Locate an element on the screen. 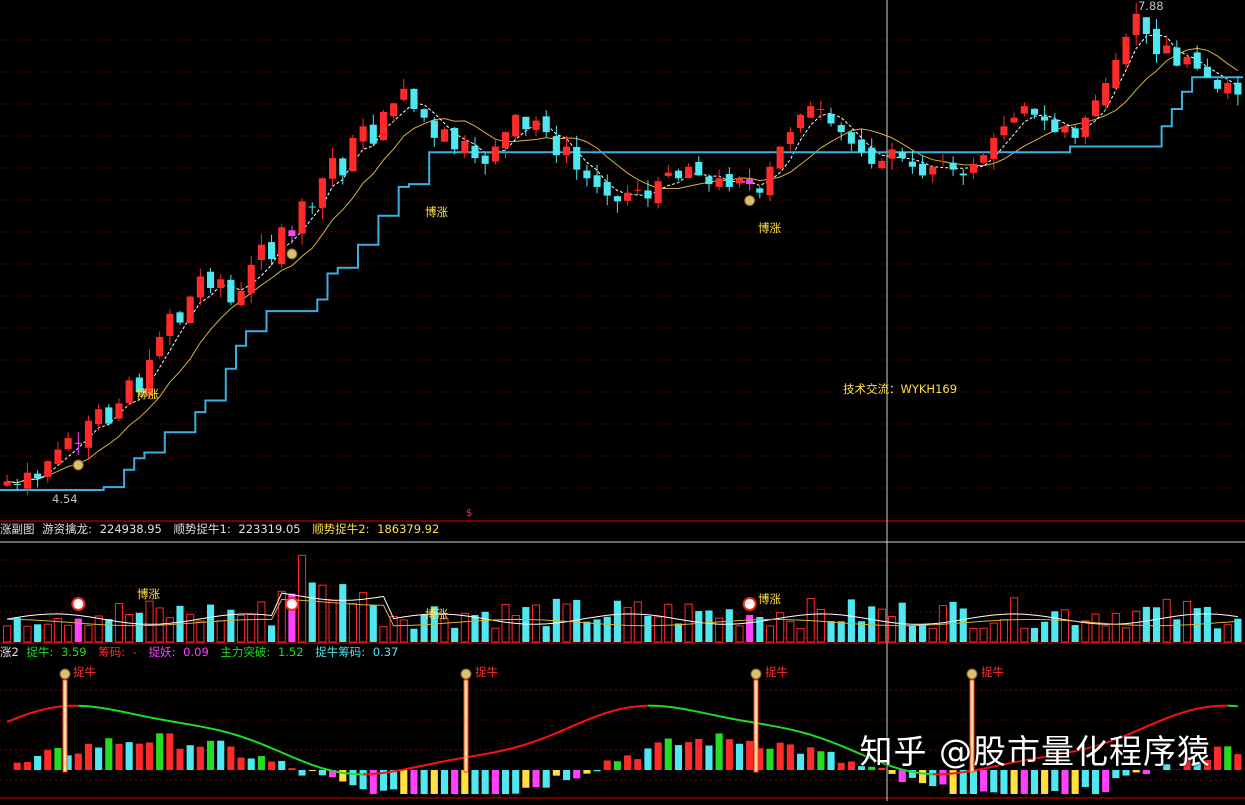 The height and width of the screenshot is (805, 1245). volume-signal-label-1: 博涨 is located at coordinates (148, 594).